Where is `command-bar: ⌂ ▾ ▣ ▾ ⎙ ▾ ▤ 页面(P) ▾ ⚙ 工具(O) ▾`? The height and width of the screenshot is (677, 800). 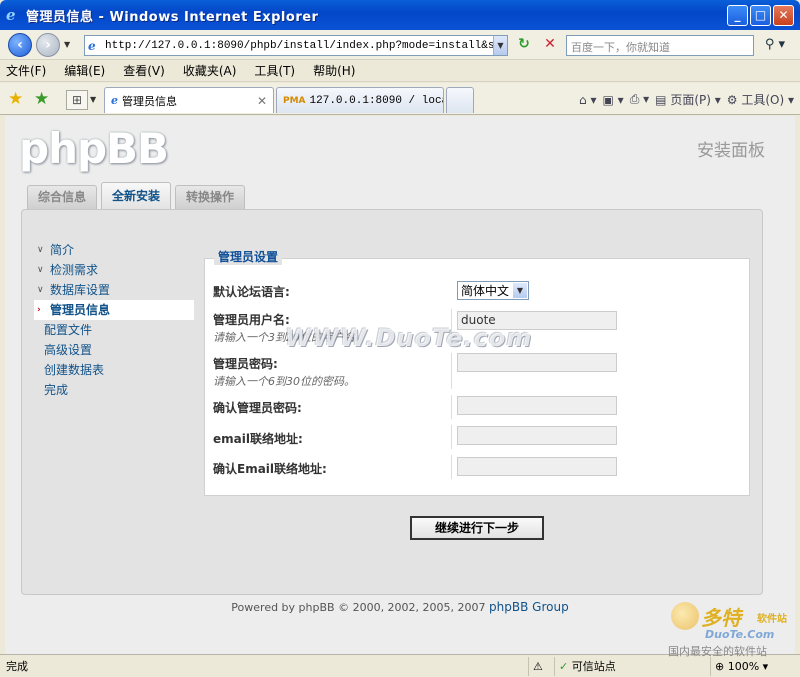
command-bar: ⌂ ▾ ▣ ▾ ⎙ ▾ ▤ 页面(P) ▾ ⚙ 工具(O) ▾ is located at coordinates (686, 99).